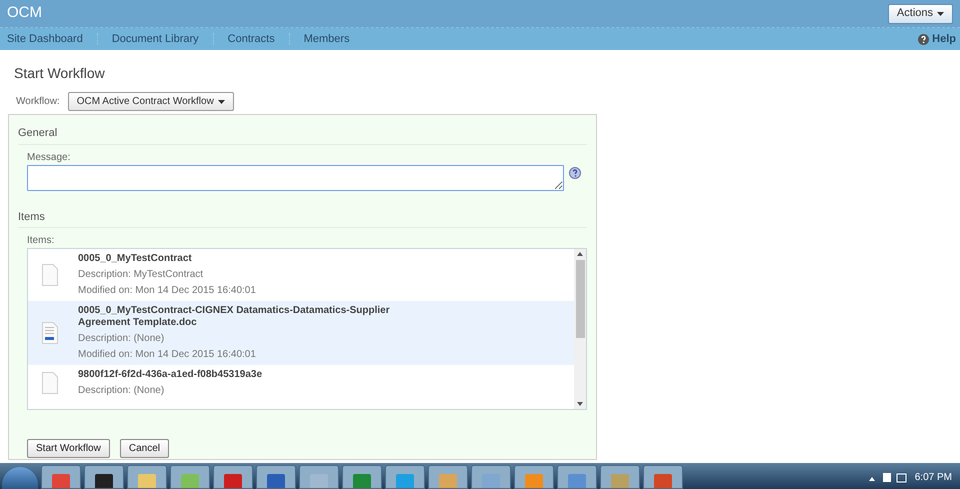  Describe the element at coordinates (144, 448) in the screenshot. I see `form-button: Cancel` at that location.